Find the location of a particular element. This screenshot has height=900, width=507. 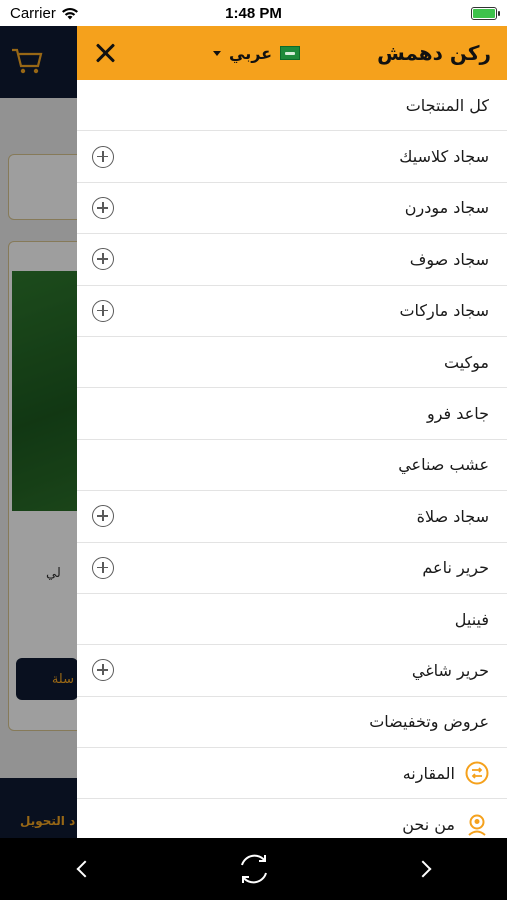

store-title: ركن دهمش is located at coordinates (434, 53).